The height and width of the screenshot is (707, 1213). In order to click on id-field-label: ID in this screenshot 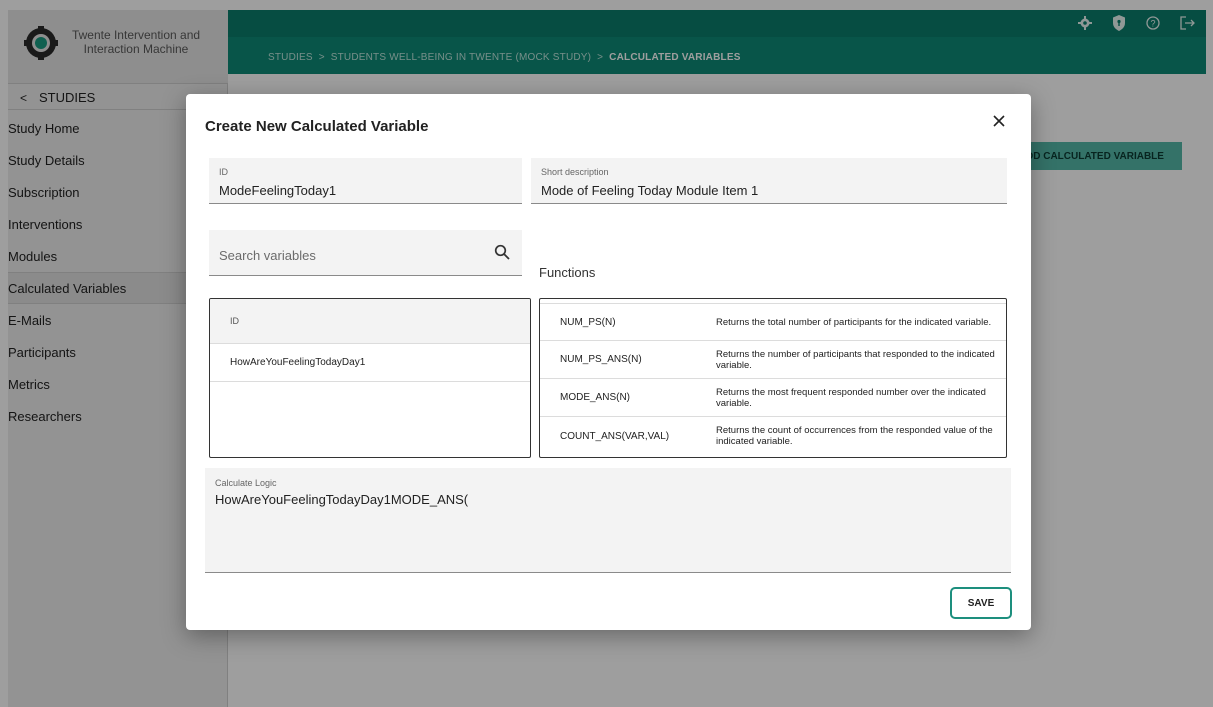, I will do `click(223, 172)`.